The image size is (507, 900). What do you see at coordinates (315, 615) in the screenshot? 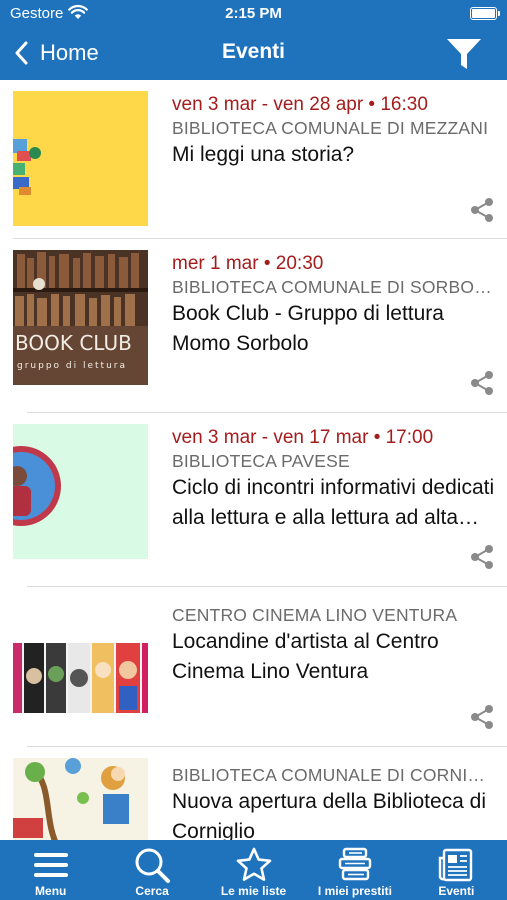
I see `event-place: CENTRO CINEMA LINO VENTURA` at bounding box center [315, 615].